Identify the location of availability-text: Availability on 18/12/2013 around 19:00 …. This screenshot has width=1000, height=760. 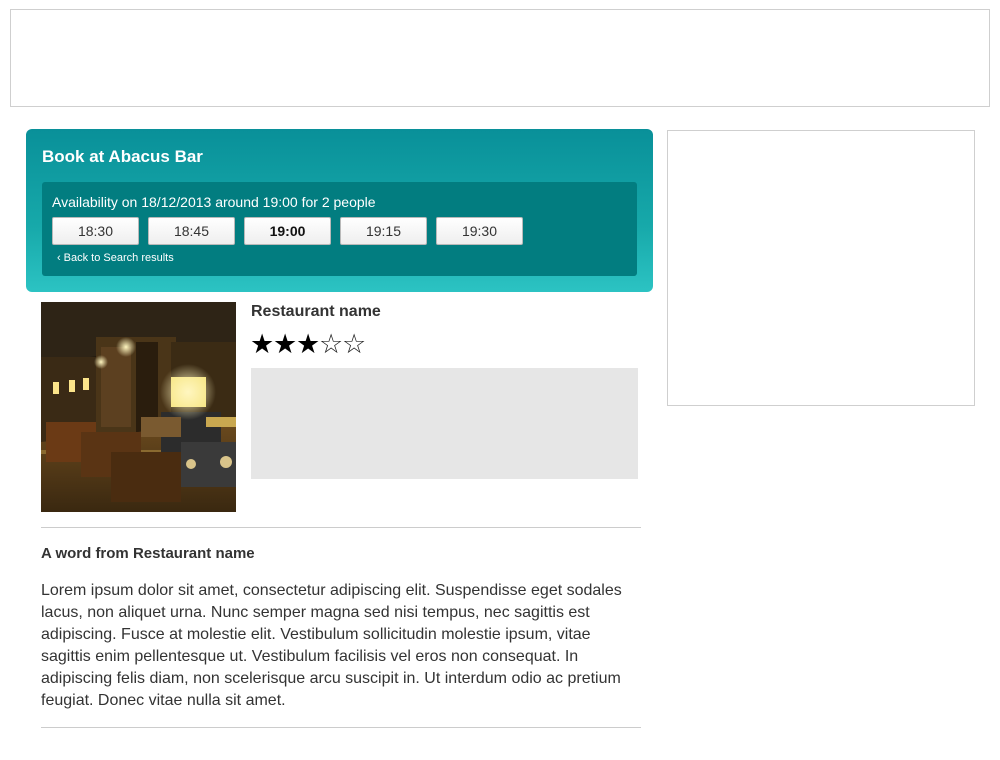
(214, 202).